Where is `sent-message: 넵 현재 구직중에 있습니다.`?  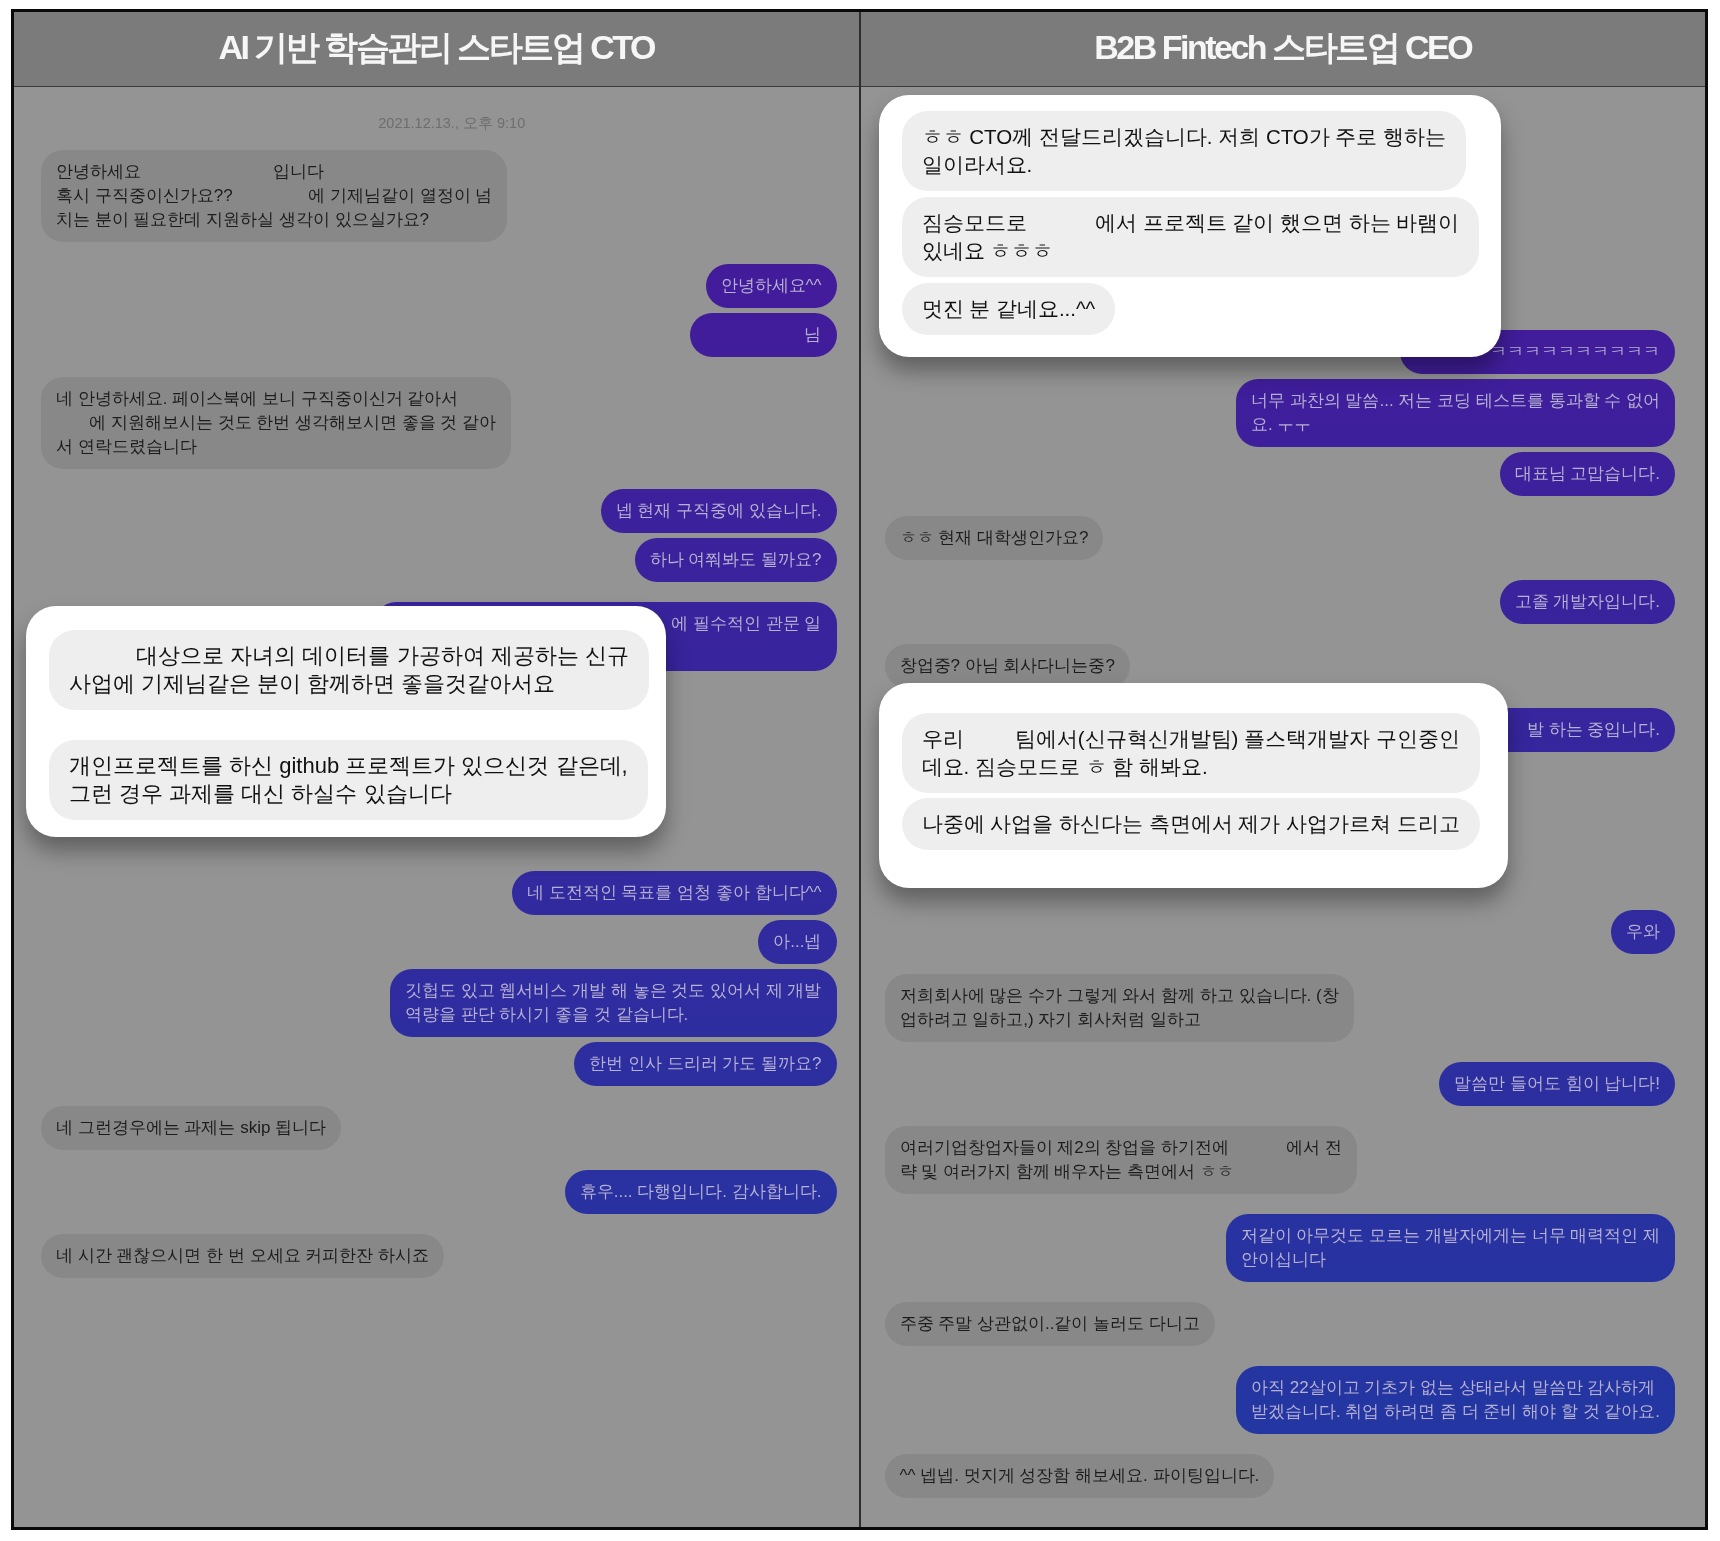
sent-message: 넵 현재 구직중에 있습니다. is located at coordinates (718, 511).